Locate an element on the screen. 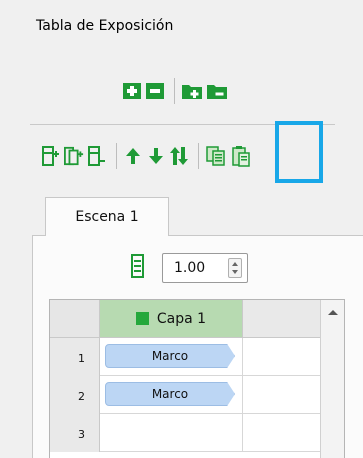 The image size is (363, 458). grid-cell is located at coordinates (171, 433).